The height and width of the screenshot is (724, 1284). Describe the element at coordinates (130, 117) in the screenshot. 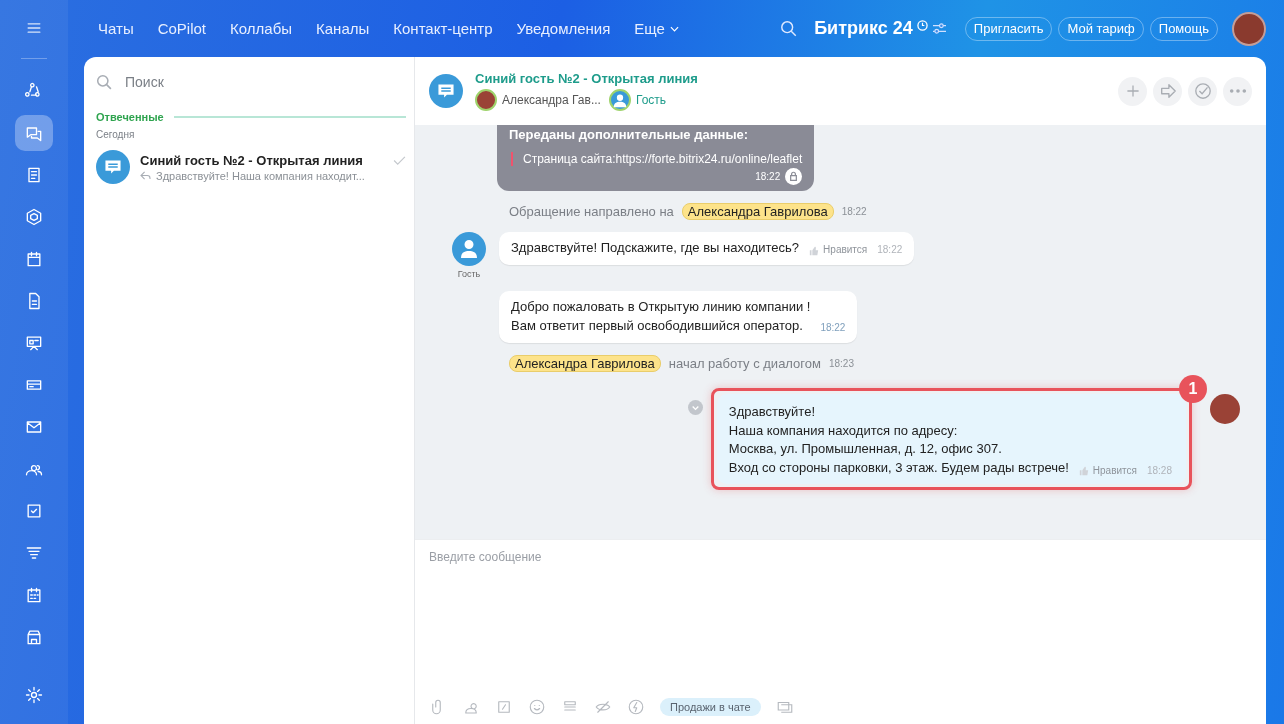

I see `section-title: Отвеченные` at that location.